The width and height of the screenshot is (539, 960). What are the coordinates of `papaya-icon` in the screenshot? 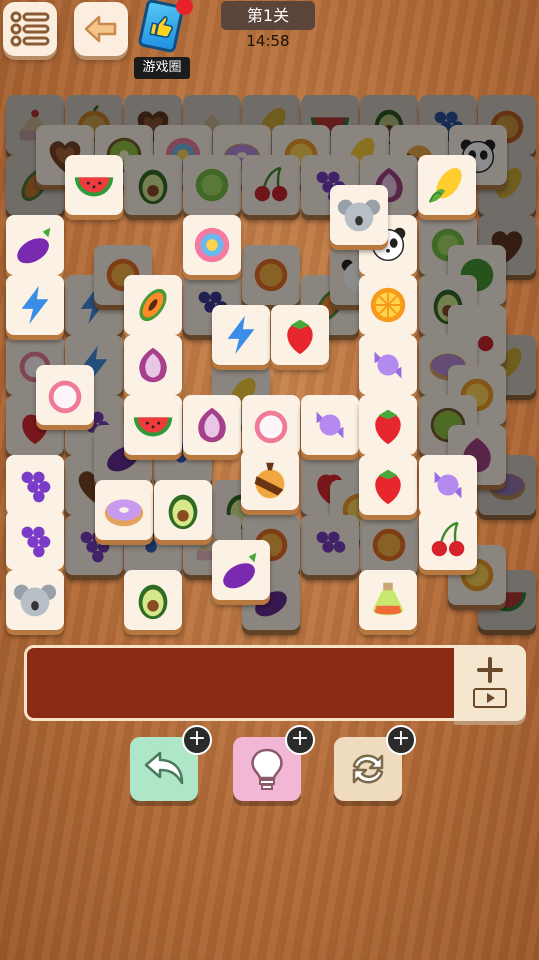 It's located at (153, 305).